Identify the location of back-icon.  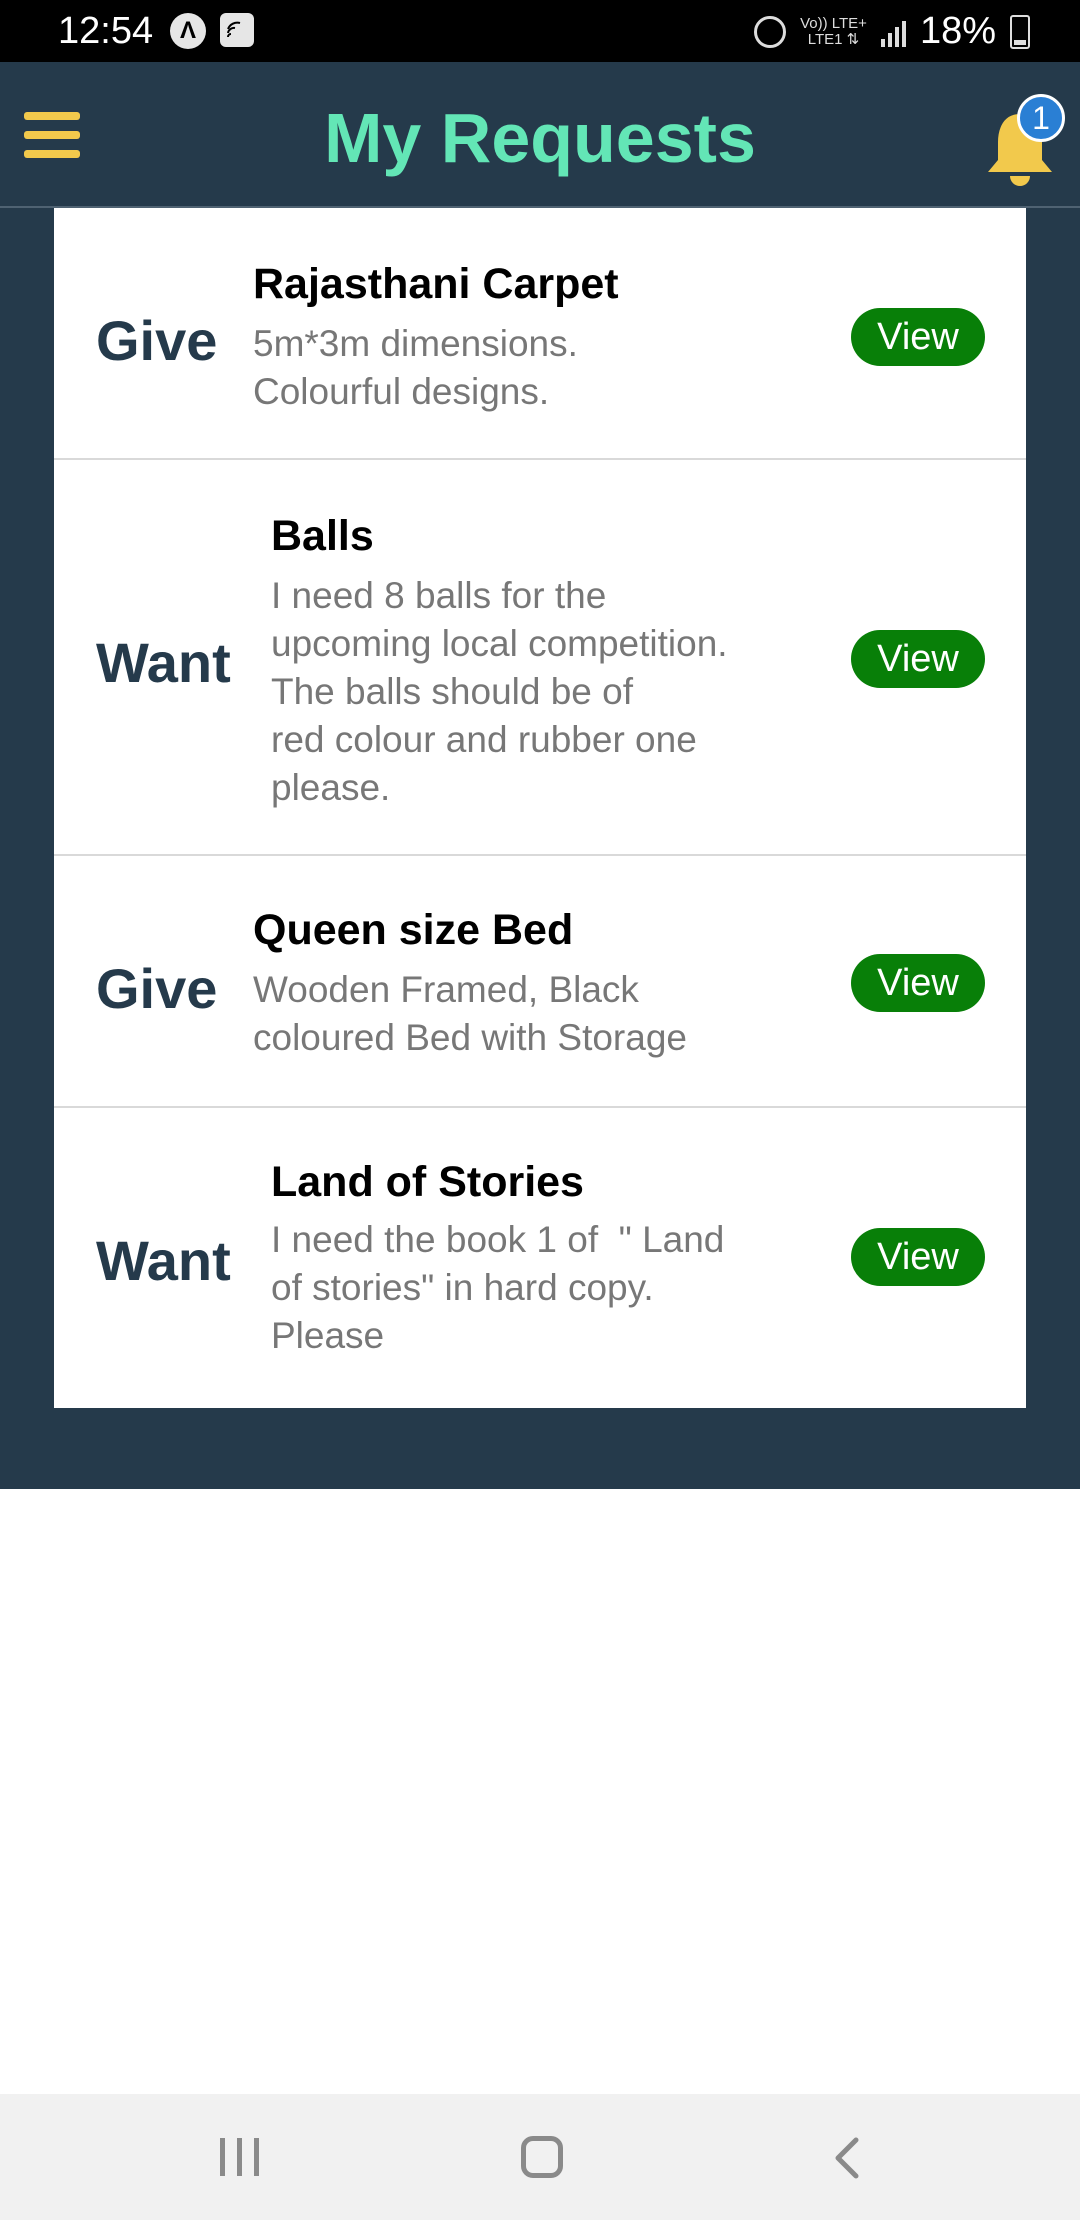
(848, 2158).